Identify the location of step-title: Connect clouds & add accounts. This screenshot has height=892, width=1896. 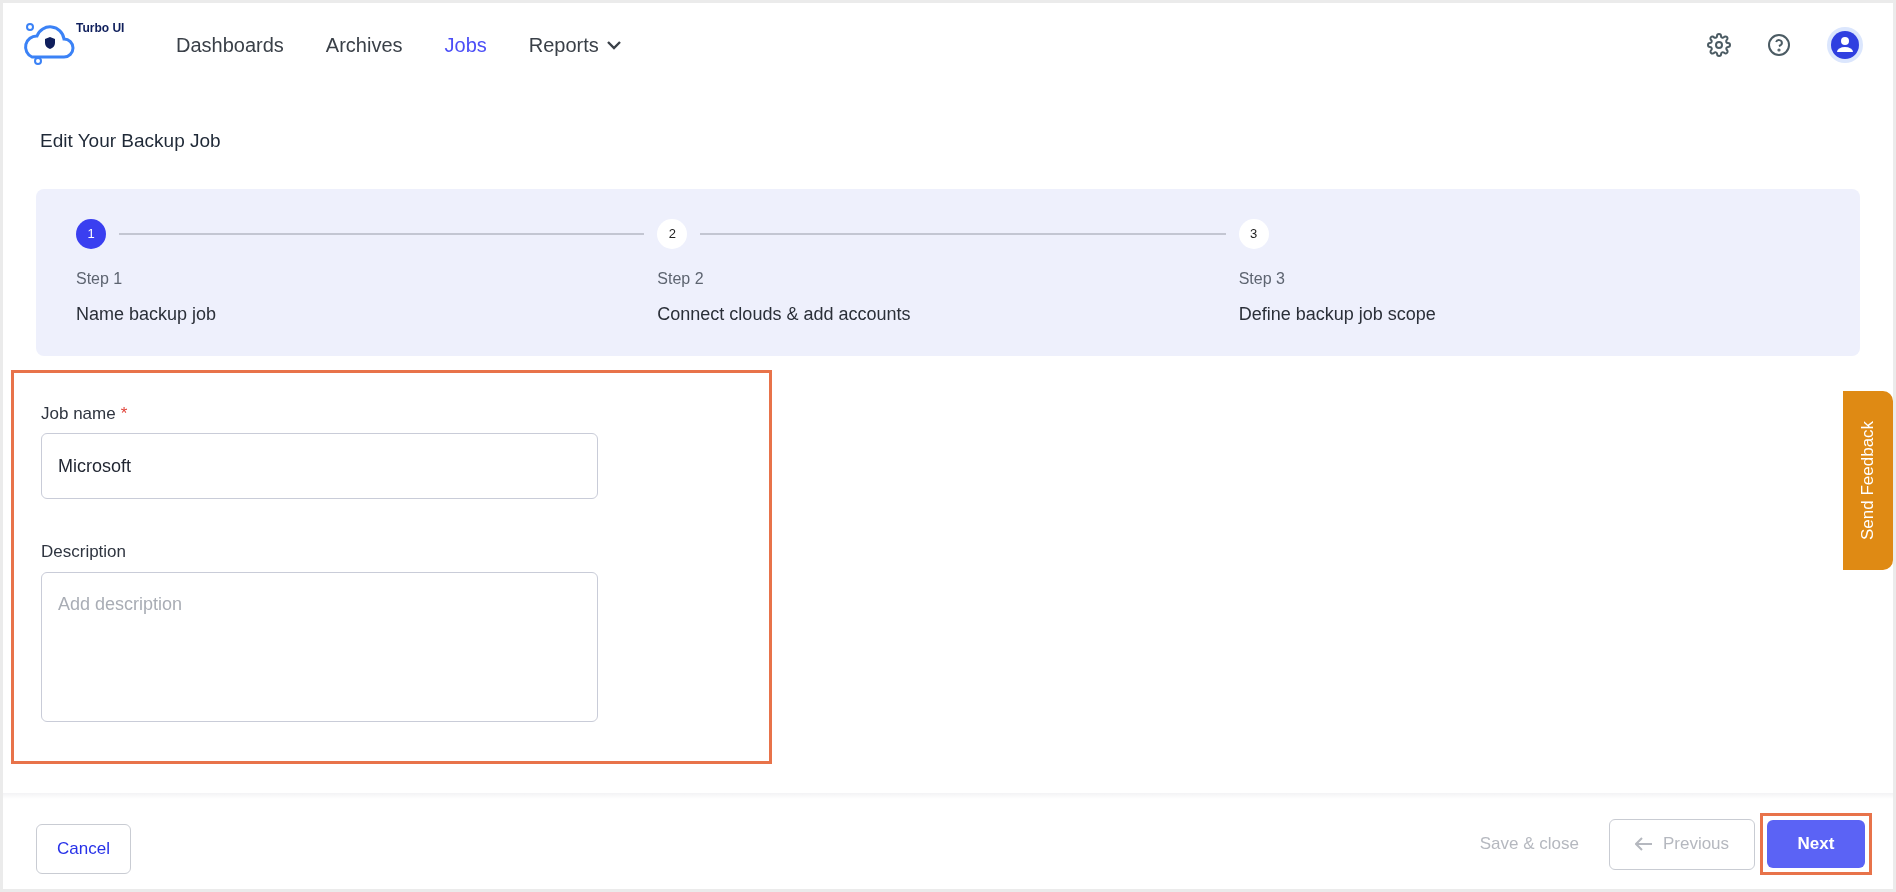
(784, 314).